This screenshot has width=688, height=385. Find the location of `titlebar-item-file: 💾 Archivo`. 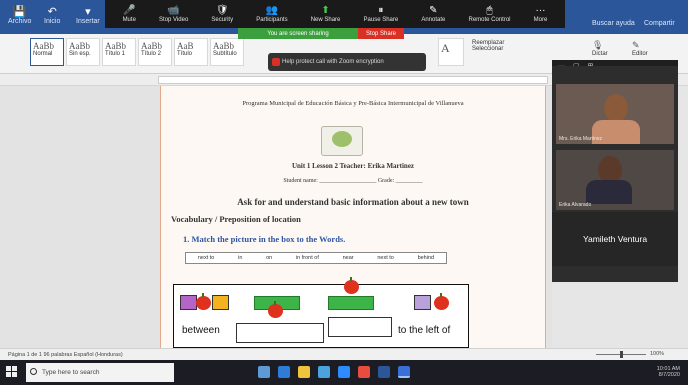

titlebar-item-file: 💾 Archivo is located at coordinates (19, 15).